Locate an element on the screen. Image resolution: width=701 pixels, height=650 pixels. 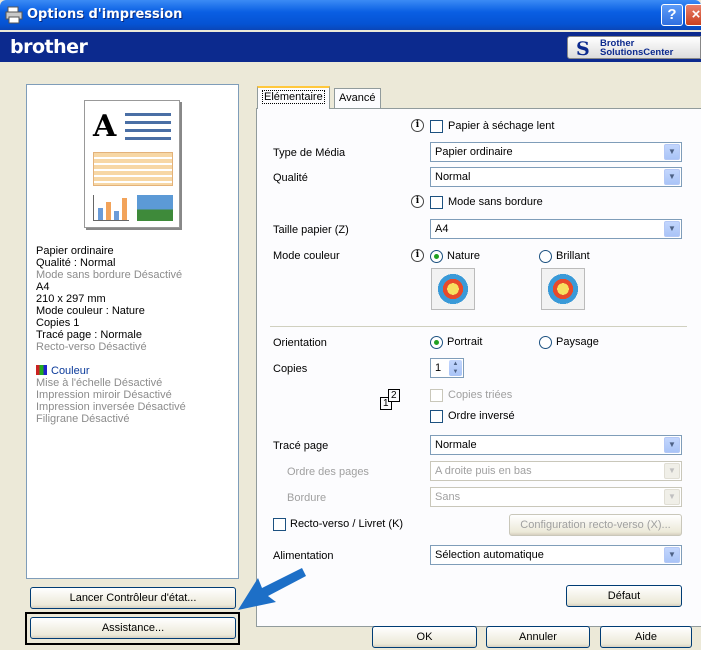
collate-label: Copies triées is located at coordinates (480, 395).